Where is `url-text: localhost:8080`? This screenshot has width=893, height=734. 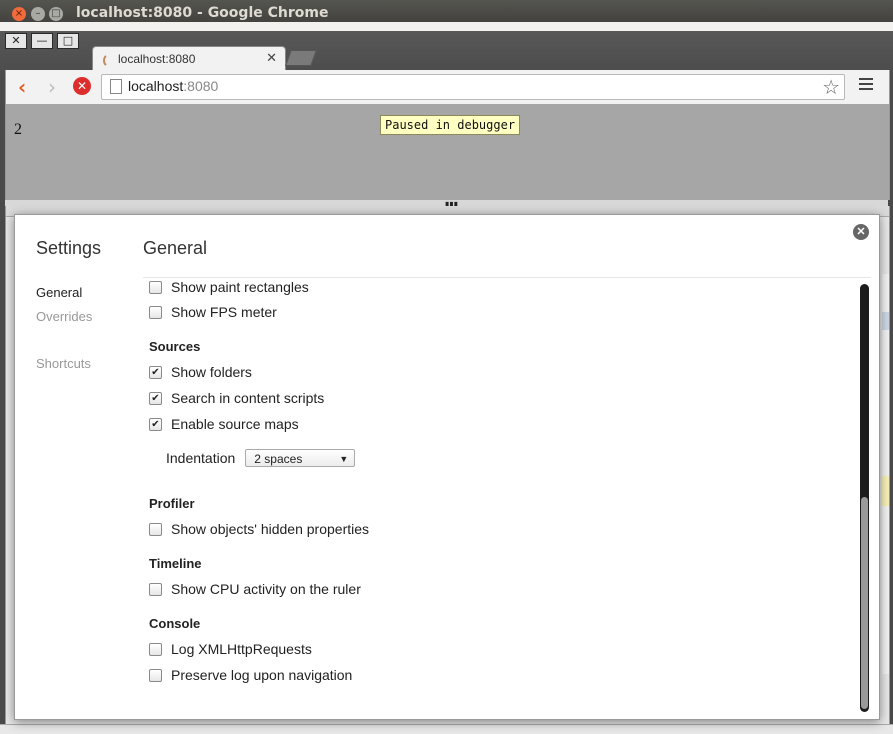 url-text: localhost:8080 is located at coordinates (173, 86).